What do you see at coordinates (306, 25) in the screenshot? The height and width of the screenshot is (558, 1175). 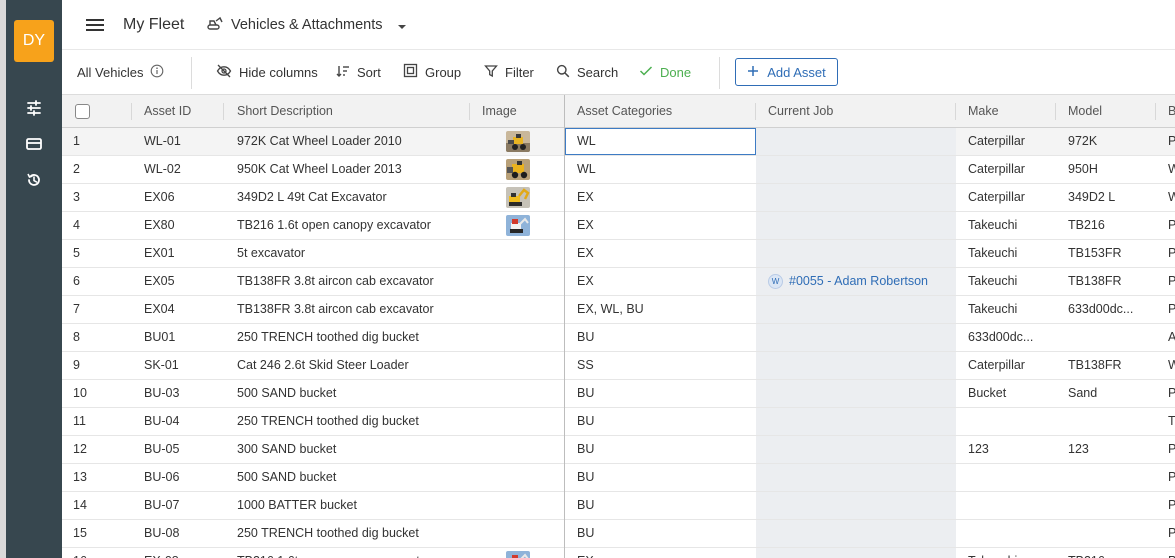 I see `view-selector-dropdown: Vehicles & Attachments` at bounding box center [306, 25].